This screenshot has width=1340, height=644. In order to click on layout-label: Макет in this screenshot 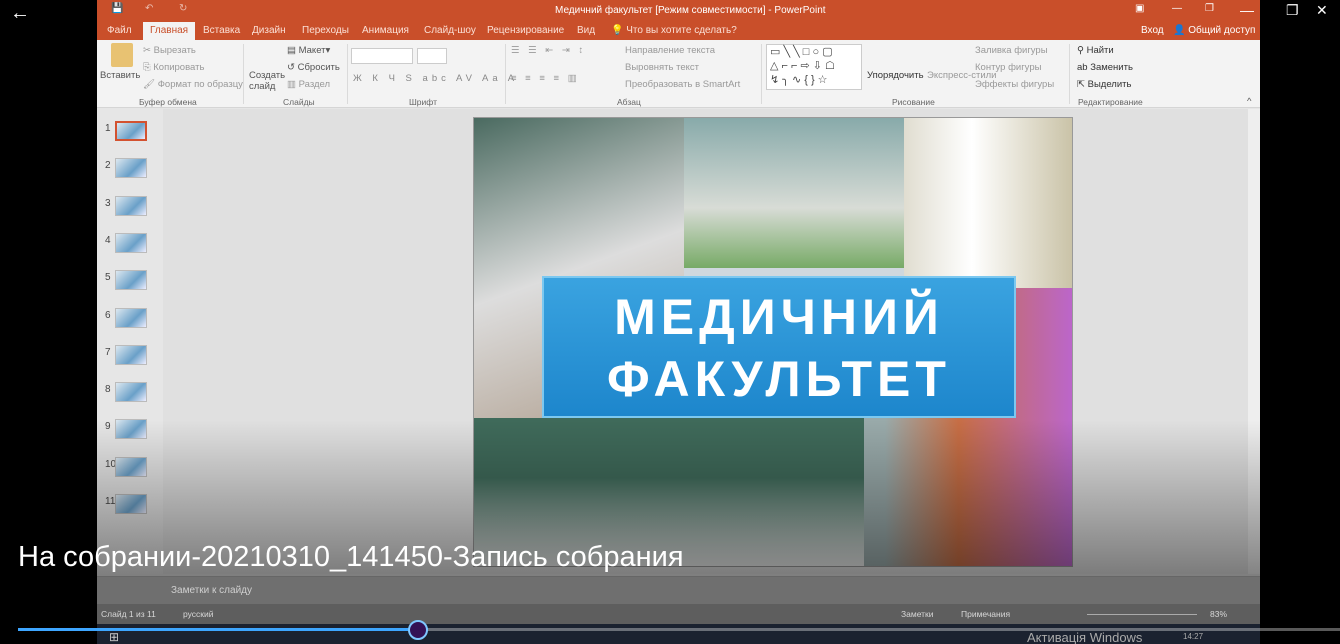, I will do `click(312, 50)`.